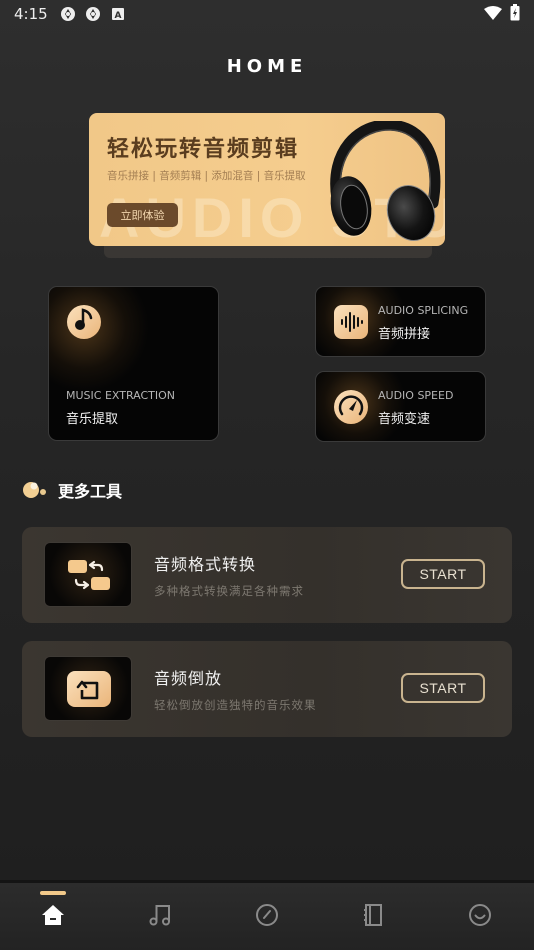 The height and width of the screenshot is (950, 534). I want to click on music-note-icon, so click(159, 915).